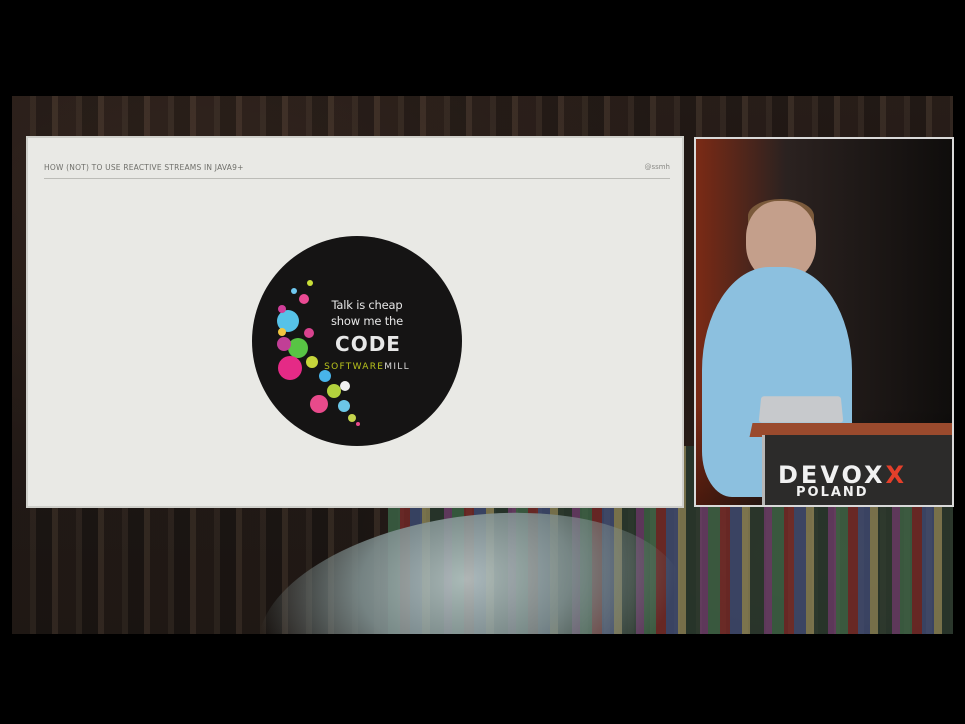 The width and height of the screenshot is (965, 724). Describe the element at coordinates (367, 321) in the screenshot. I see `badge-line-2: show me the` at that location.